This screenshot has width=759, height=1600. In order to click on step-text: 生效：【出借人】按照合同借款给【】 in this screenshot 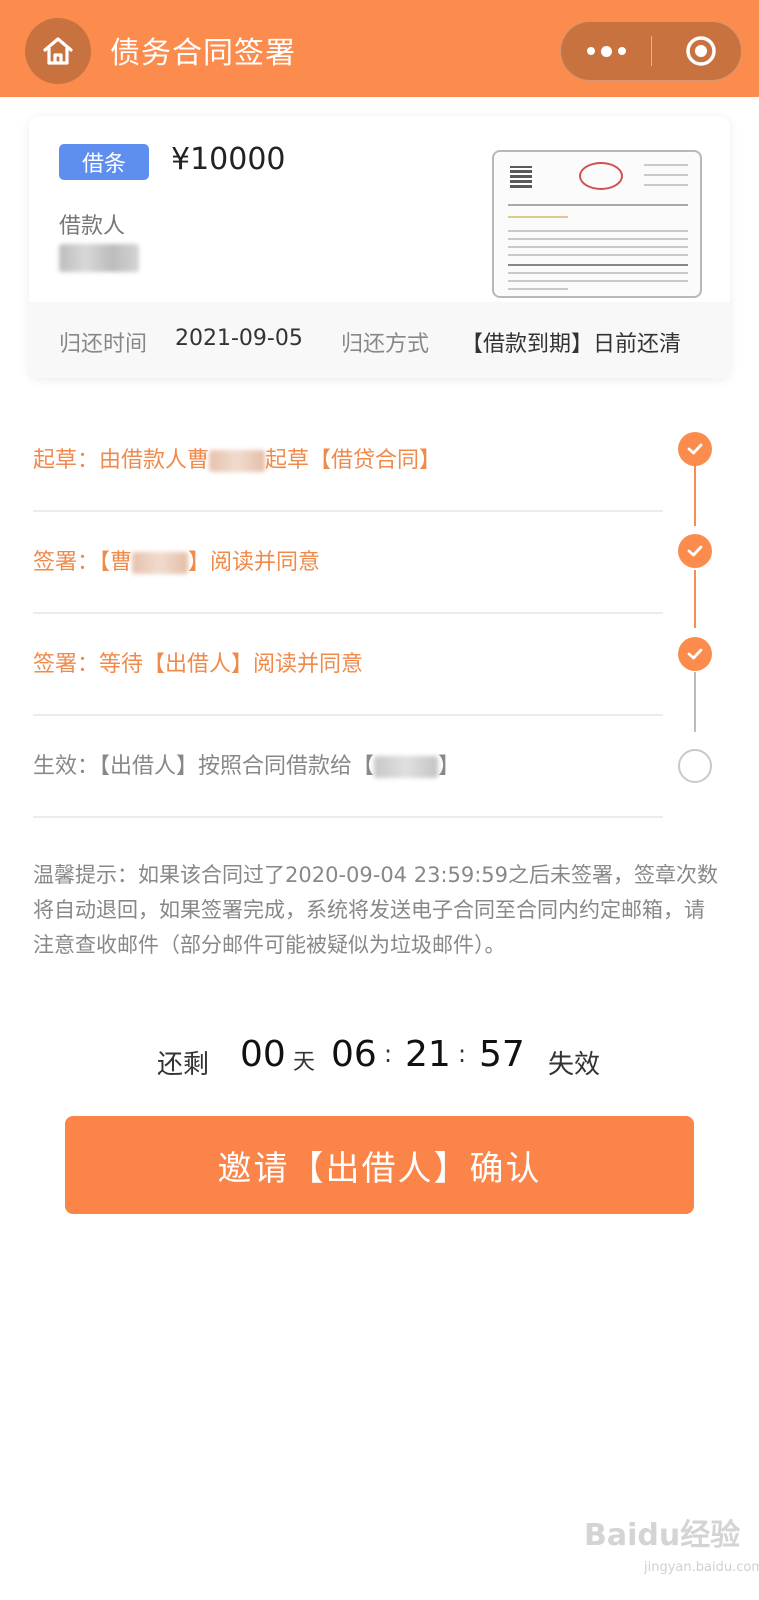, I will do `click(247, 766)`.